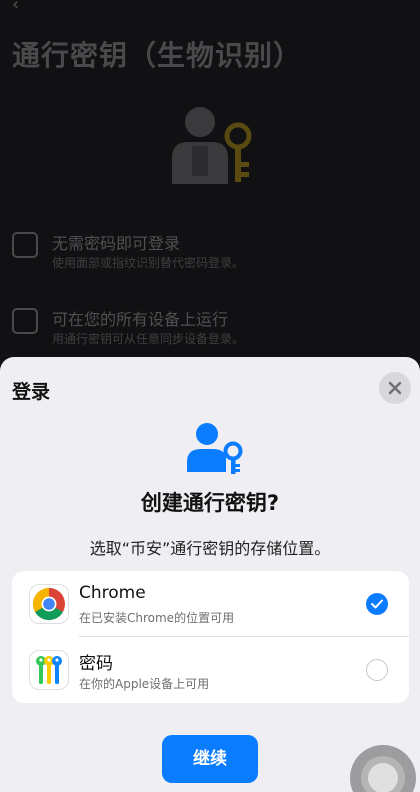 The height and width of the screenshot is (792, 420). Describe the element at coordinates (96, 664) in the screenshot. I see `option-name: 密码` at that location.